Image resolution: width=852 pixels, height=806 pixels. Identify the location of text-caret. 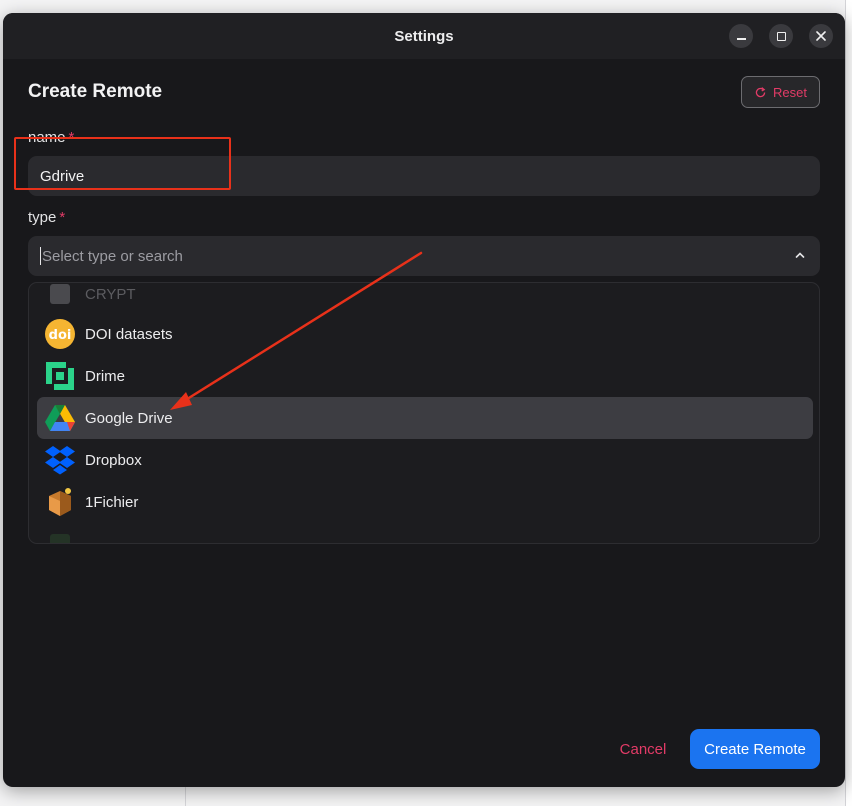
(40, 256).